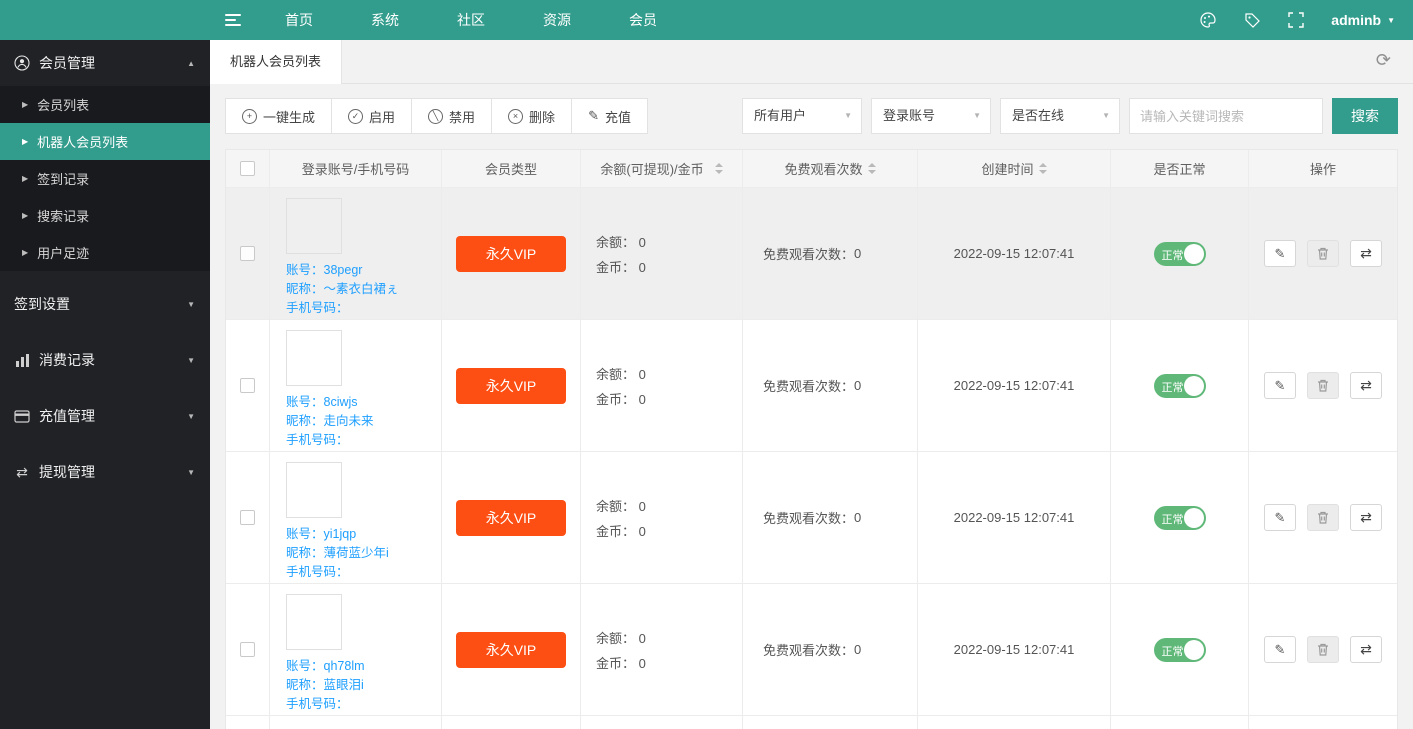  I want to click on login-account-select: 登录账号 ▼, so click(931, 116).